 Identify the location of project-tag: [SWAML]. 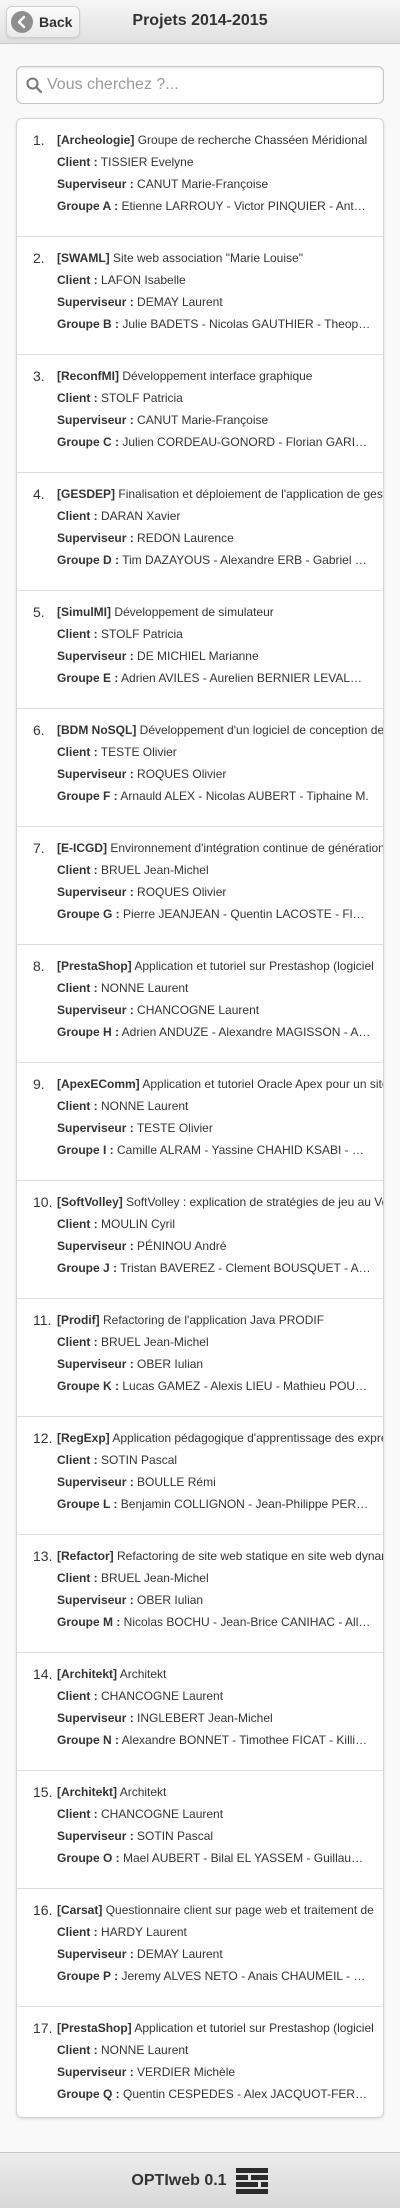
(83, 258).